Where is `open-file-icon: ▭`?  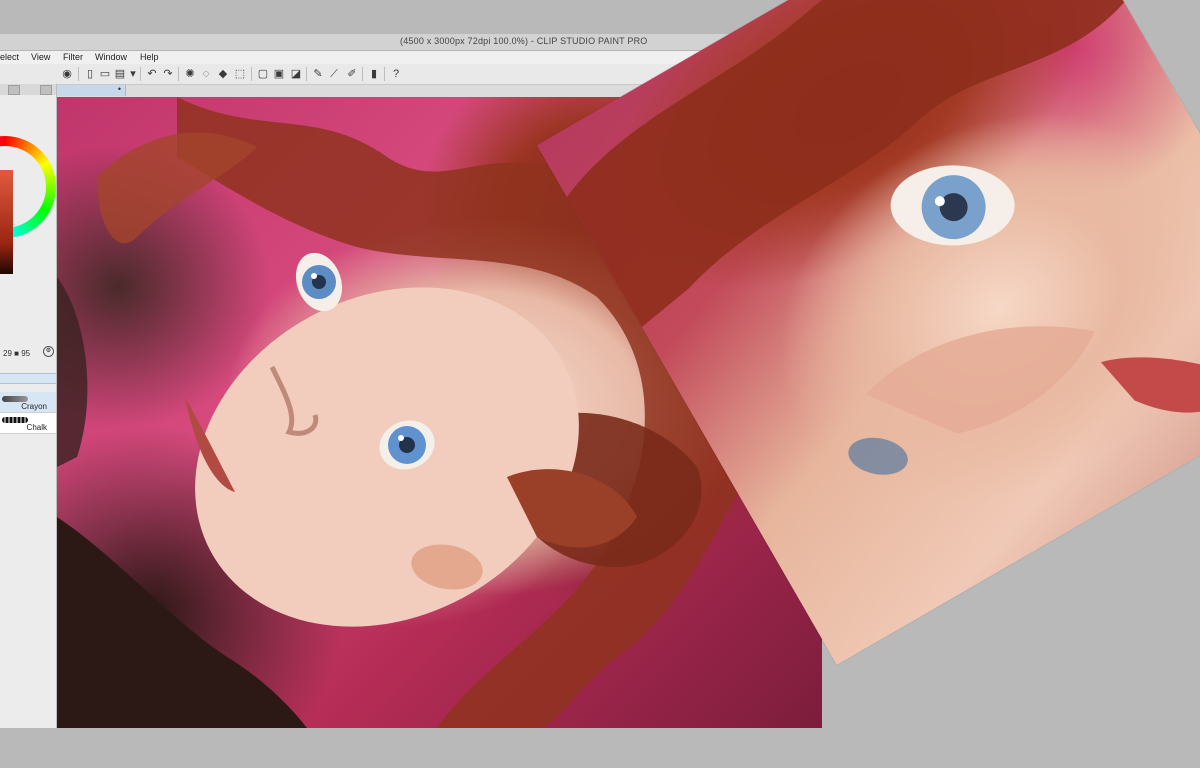
open-file-icon: ▭ is located at coordinates (105, 74).